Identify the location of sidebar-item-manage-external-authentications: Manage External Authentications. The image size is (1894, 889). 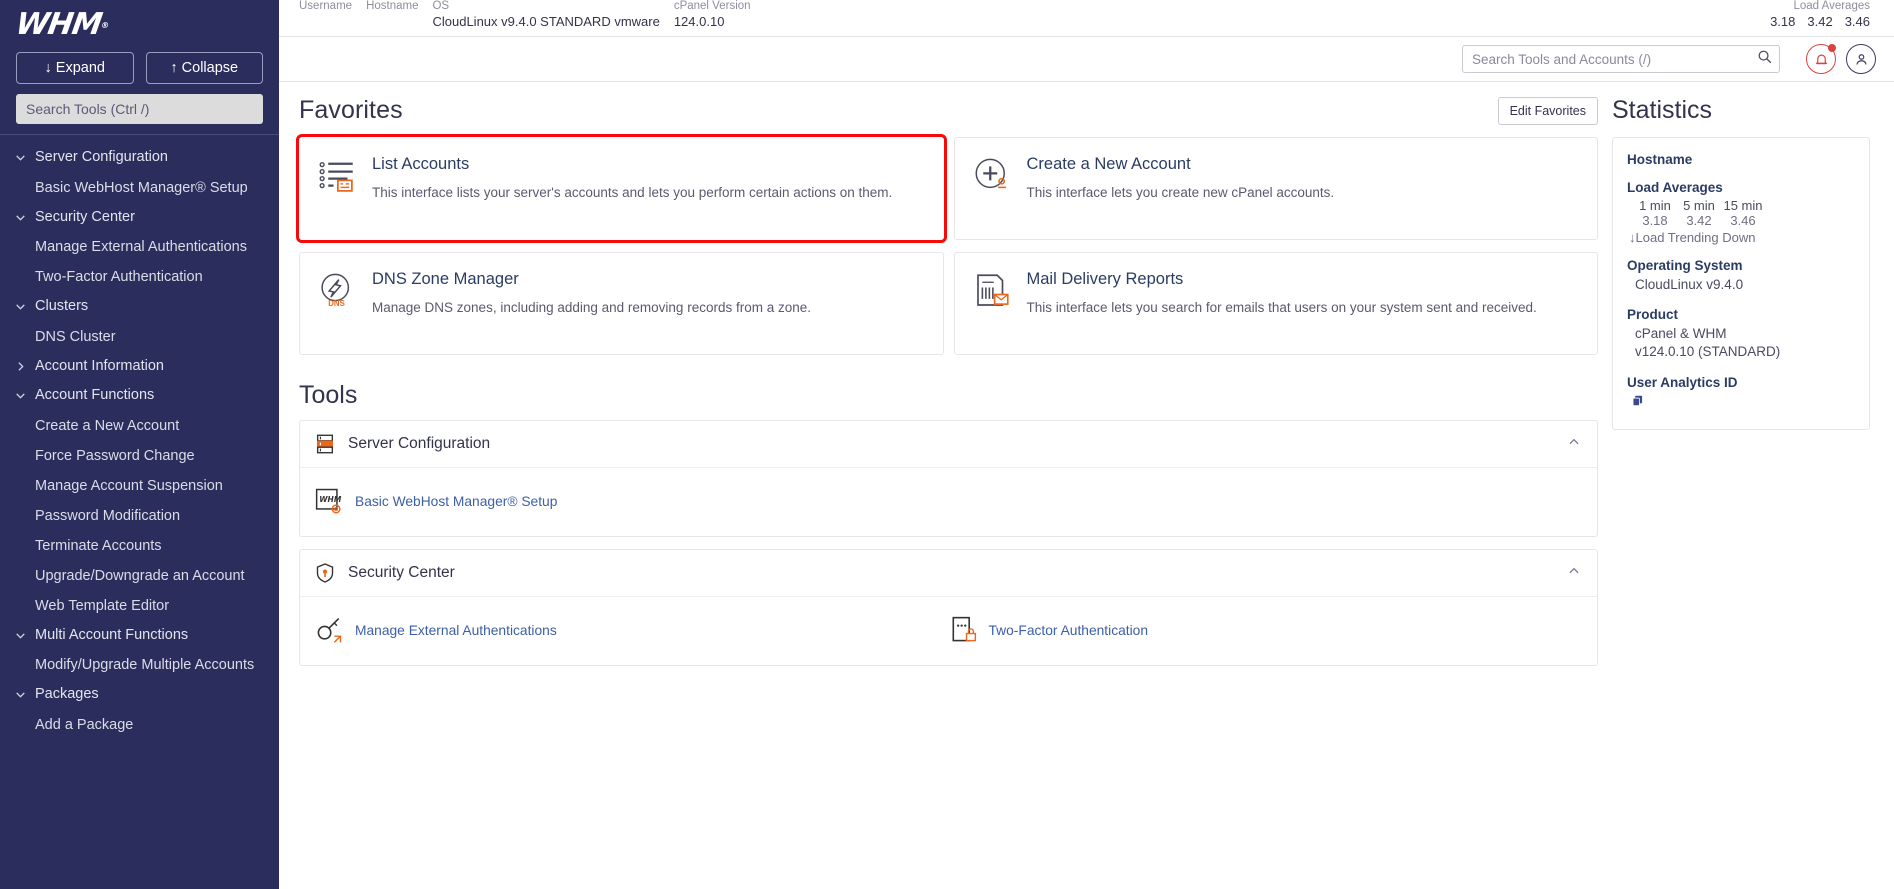
(139, 247).